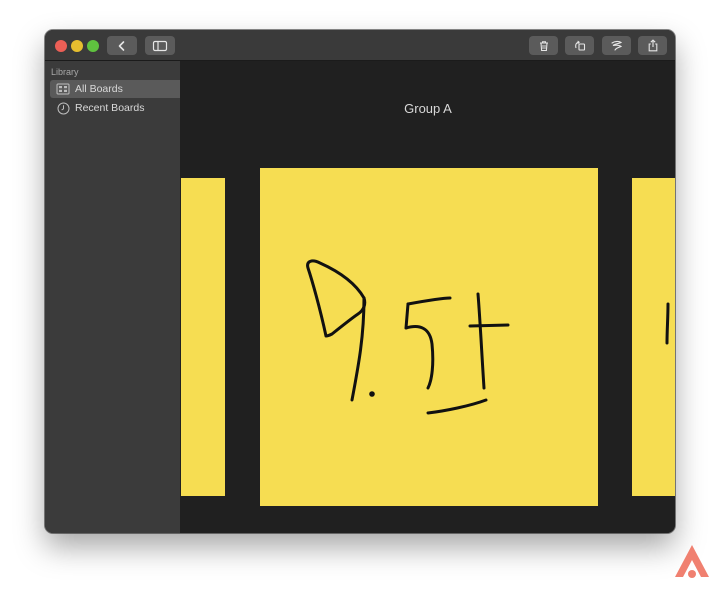 The height and width of the screenshot is (593, 720). Describe the element at coordinates (203, 337) in the screenshot. I see `sticky-note-left` at that location.